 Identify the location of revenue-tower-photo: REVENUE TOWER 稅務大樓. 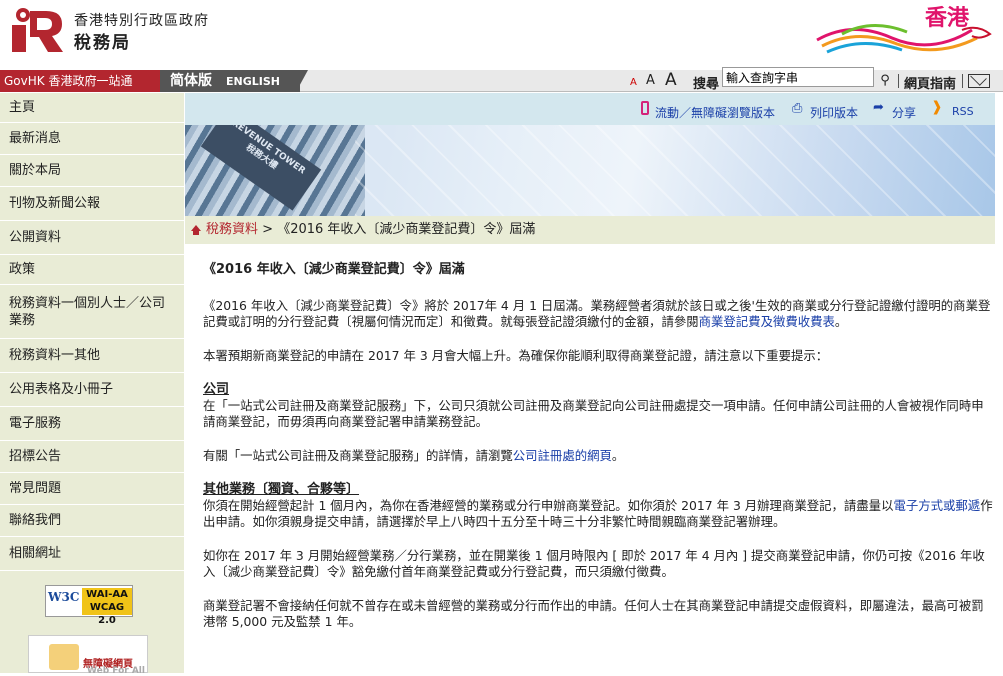
(275, 170).